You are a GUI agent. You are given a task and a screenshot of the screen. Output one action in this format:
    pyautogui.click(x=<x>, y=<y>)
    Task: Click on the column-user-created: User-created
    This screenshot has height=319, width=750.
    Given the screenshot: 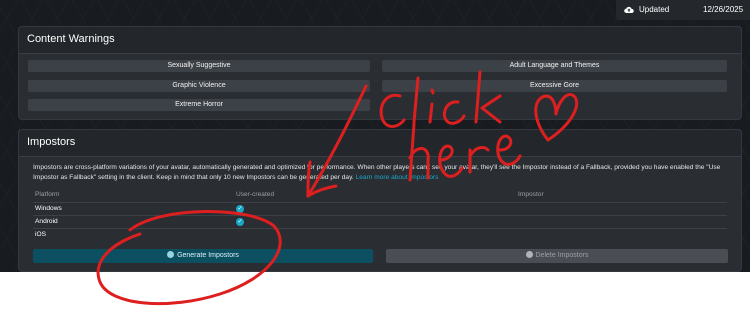 What is the action you would take?
    pyautogui.click(x=255, y=194)
    